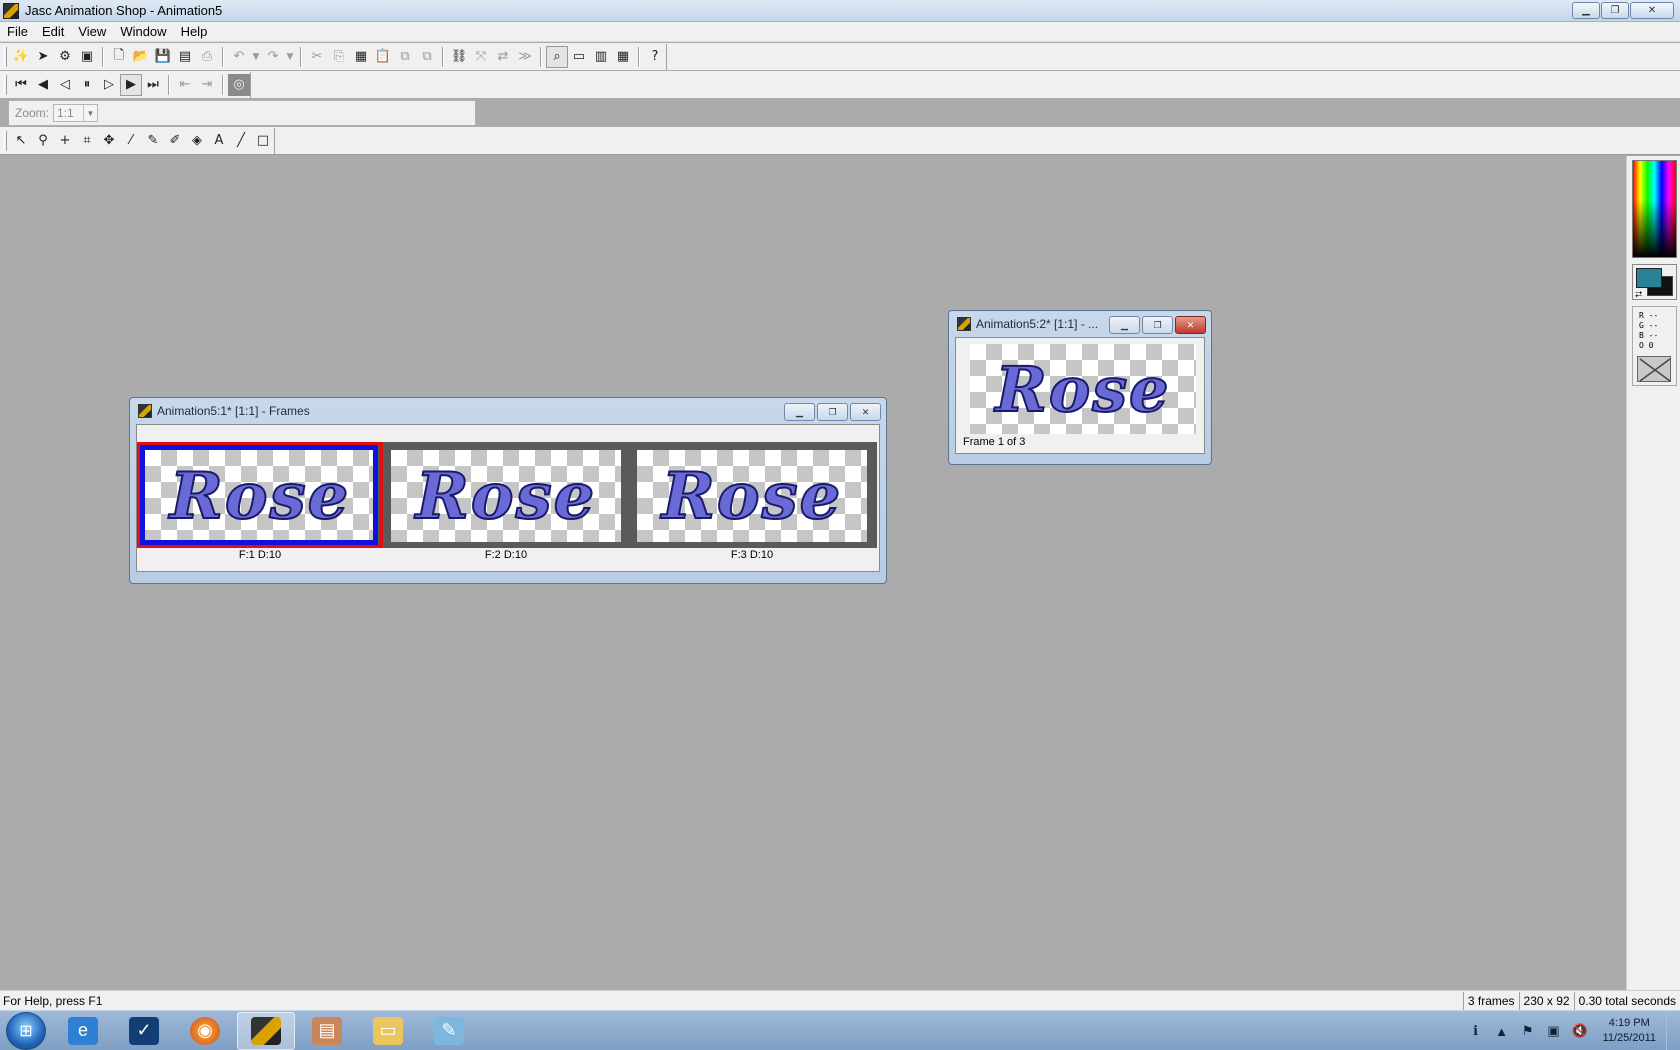 This screenshot has height=1050, width=1680. Describe the element at coordinates (557, 56) in the screenshot. I see `zoom-tool-icon: ⌕` at that location.